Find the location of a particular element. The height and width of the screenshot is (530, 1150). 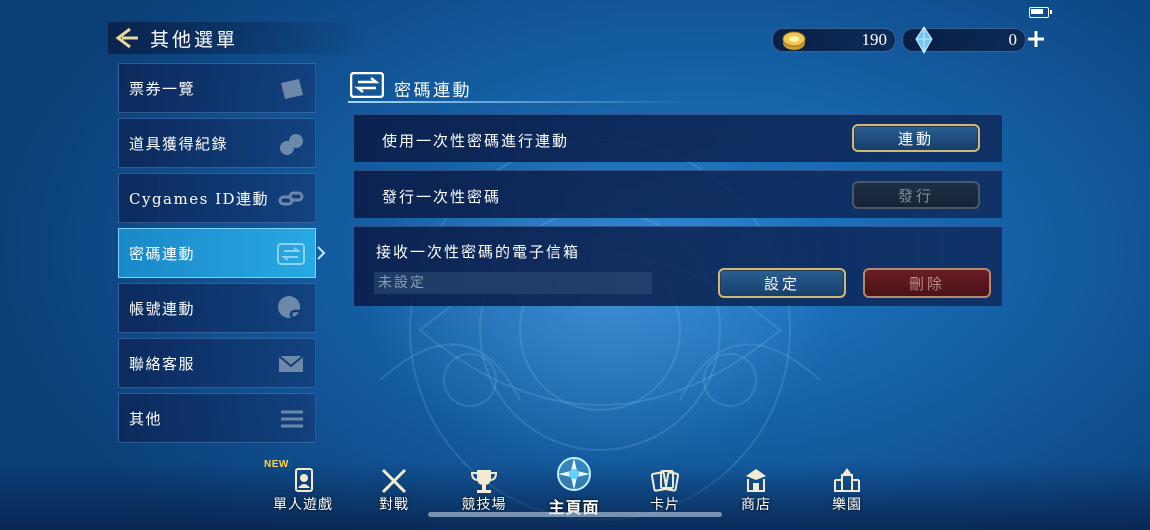

add-currency-plus-icon is located at coordinates (1036, 39).